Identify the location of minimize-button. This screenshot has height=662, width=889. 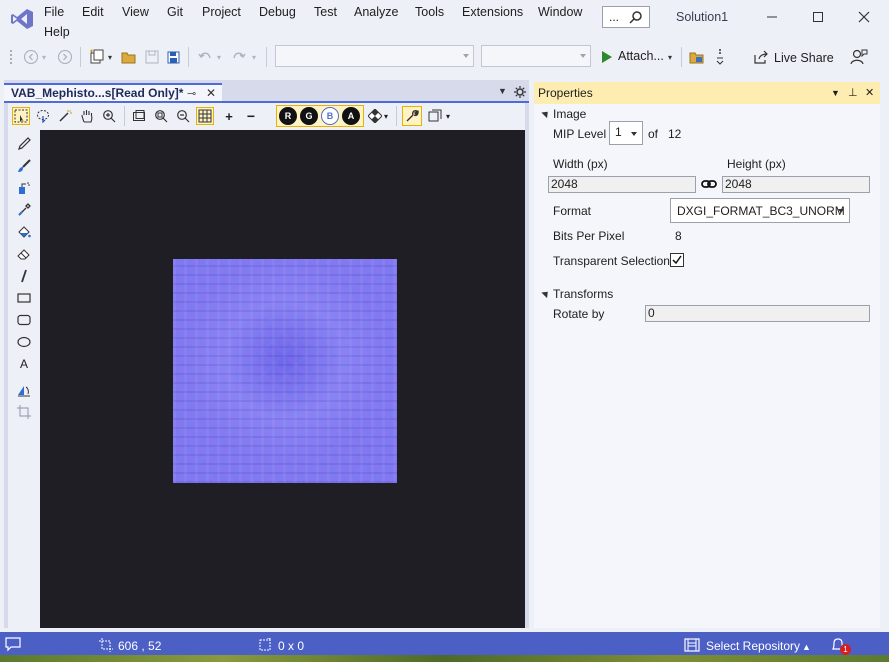
(772, 17).